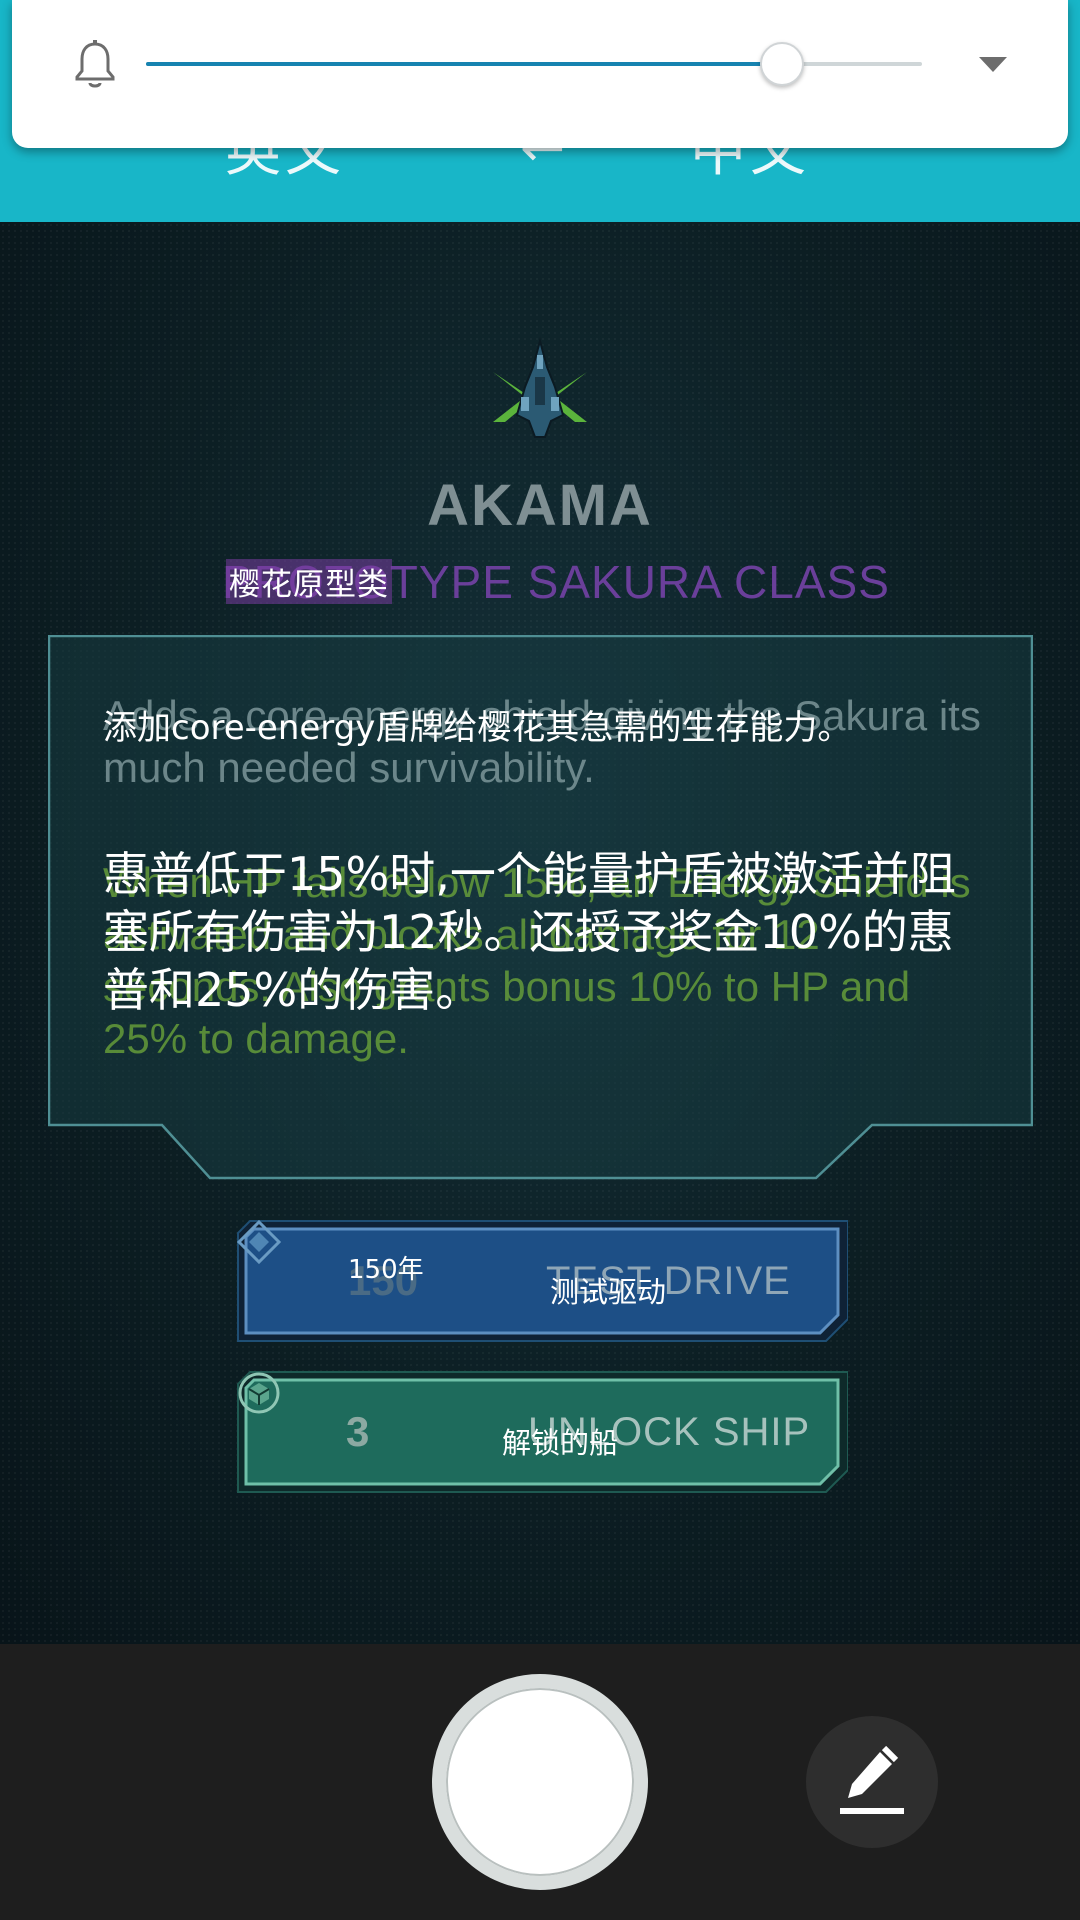 The image size is (1080, 1920). Describe the element at coordinates (540, 505) in the screenshot. I see `ship-name: AKAMA` at that location.